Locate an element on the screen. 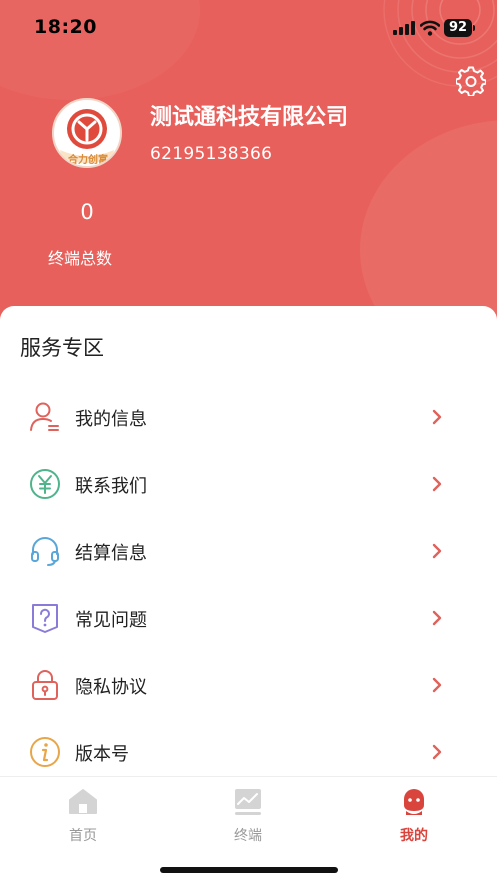 This screenshot has width=497, height=884. battery-tip is located at coordinates (474, 28).